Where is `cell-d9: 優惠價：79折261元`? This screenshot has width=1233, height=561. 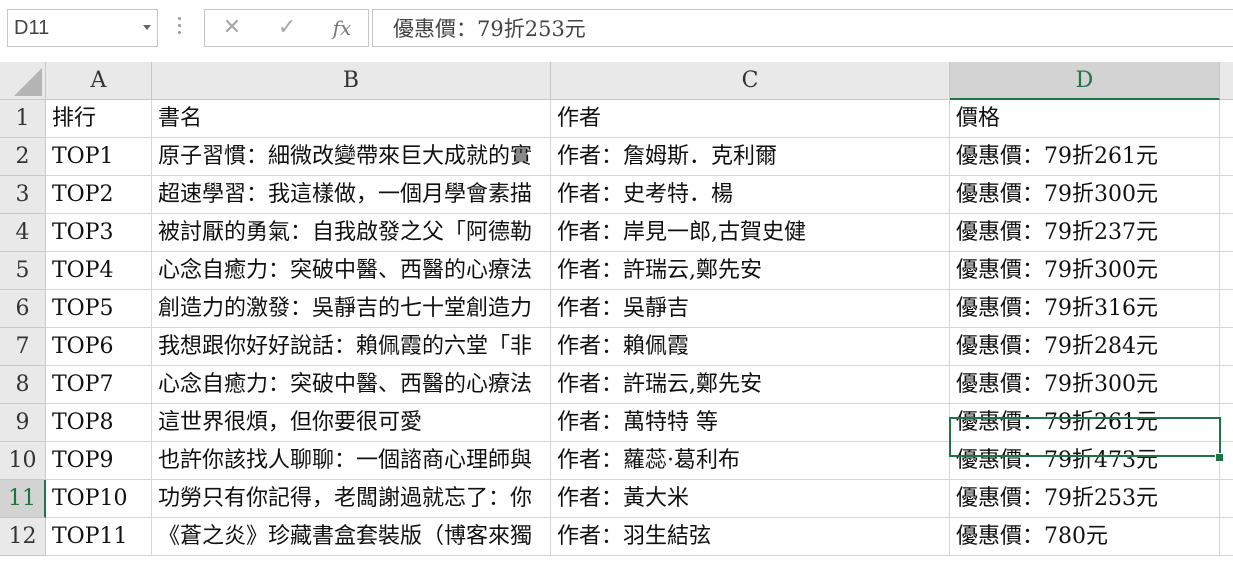
cell-d9: 優惠價：79折261元 is located at coordinates (1085, 423).